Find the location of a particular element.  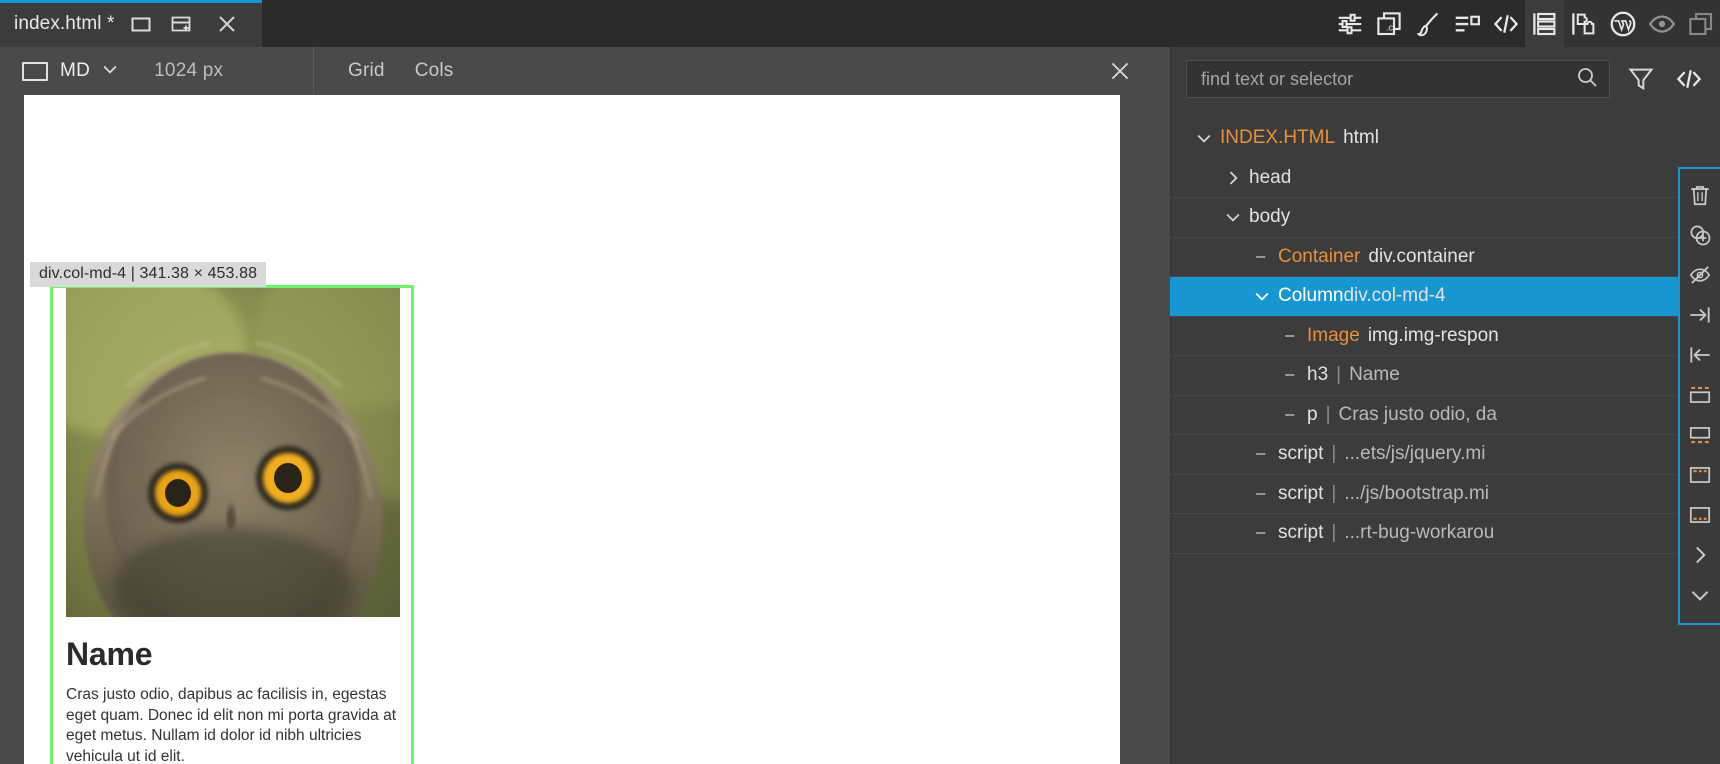

top-bar: index.html * .c is located at coordinates (860, 23).